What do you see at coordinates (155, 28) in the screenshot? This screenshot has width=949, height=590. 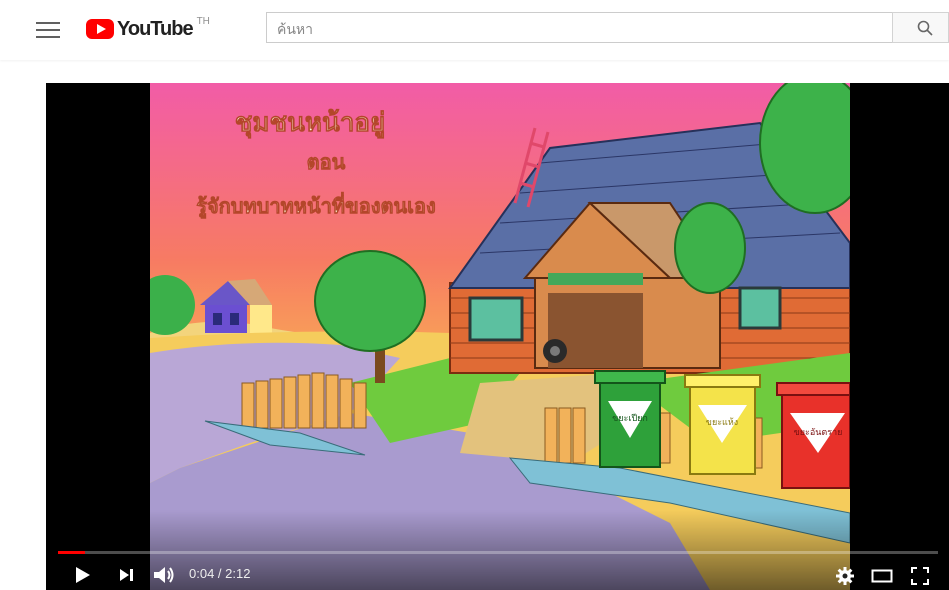 I see `logo-brand-text: YouTube` at bounding box center [155, 28].